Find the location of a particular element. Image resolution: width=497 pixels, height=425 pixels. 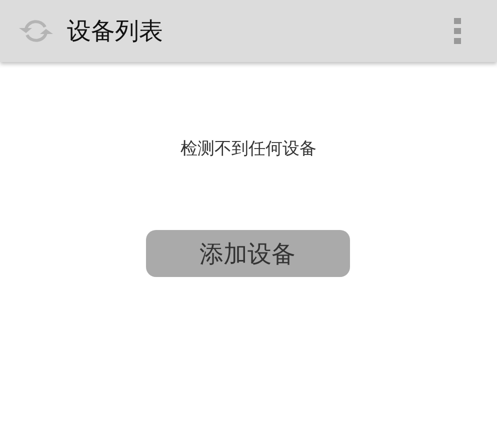

empty-message: 检测不到任何设备 is located at coordinates (248, 149).